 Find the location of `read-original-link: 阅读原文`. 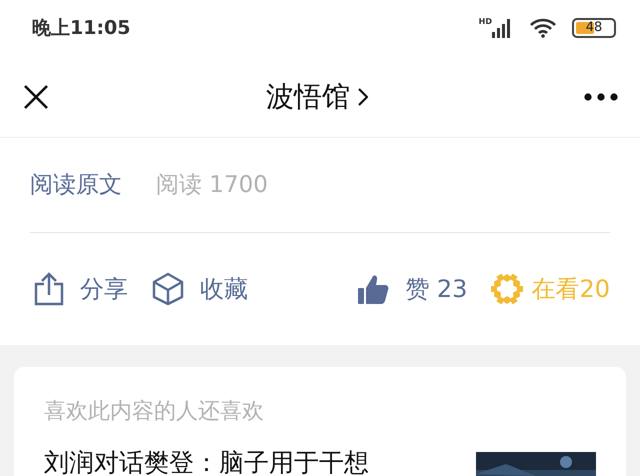

read-original-link: 阅读原文 is located at coordinates (76, 185).